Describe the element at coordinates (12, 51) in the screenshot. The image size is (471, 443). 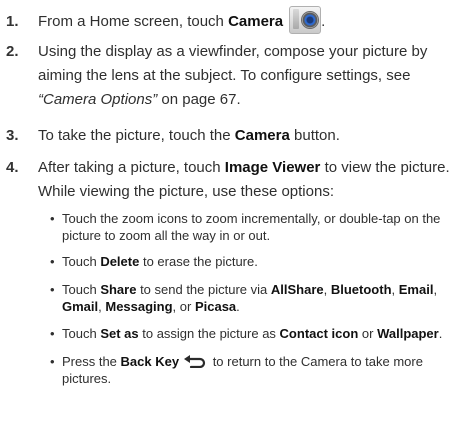
I see `step-number: 2.` at that location.